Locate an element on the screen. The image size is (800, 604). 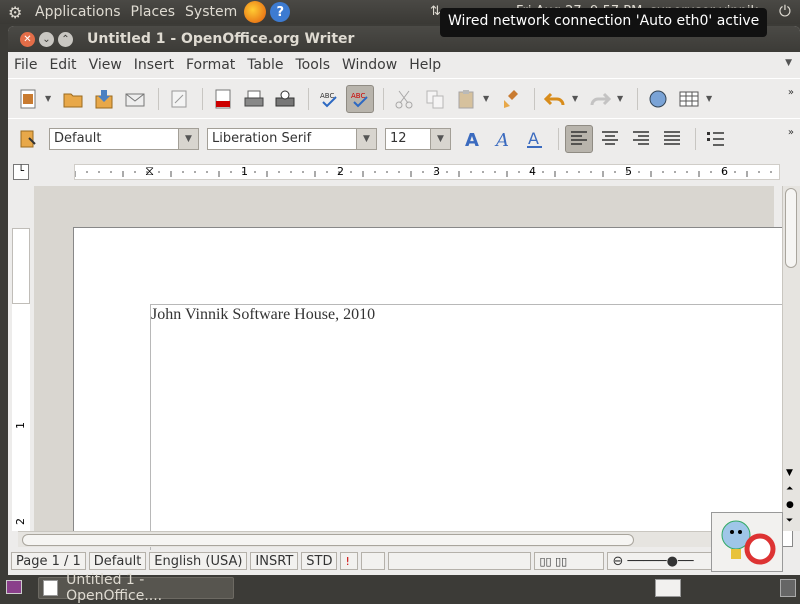
copy-icon is located at coordinates (435, 99).